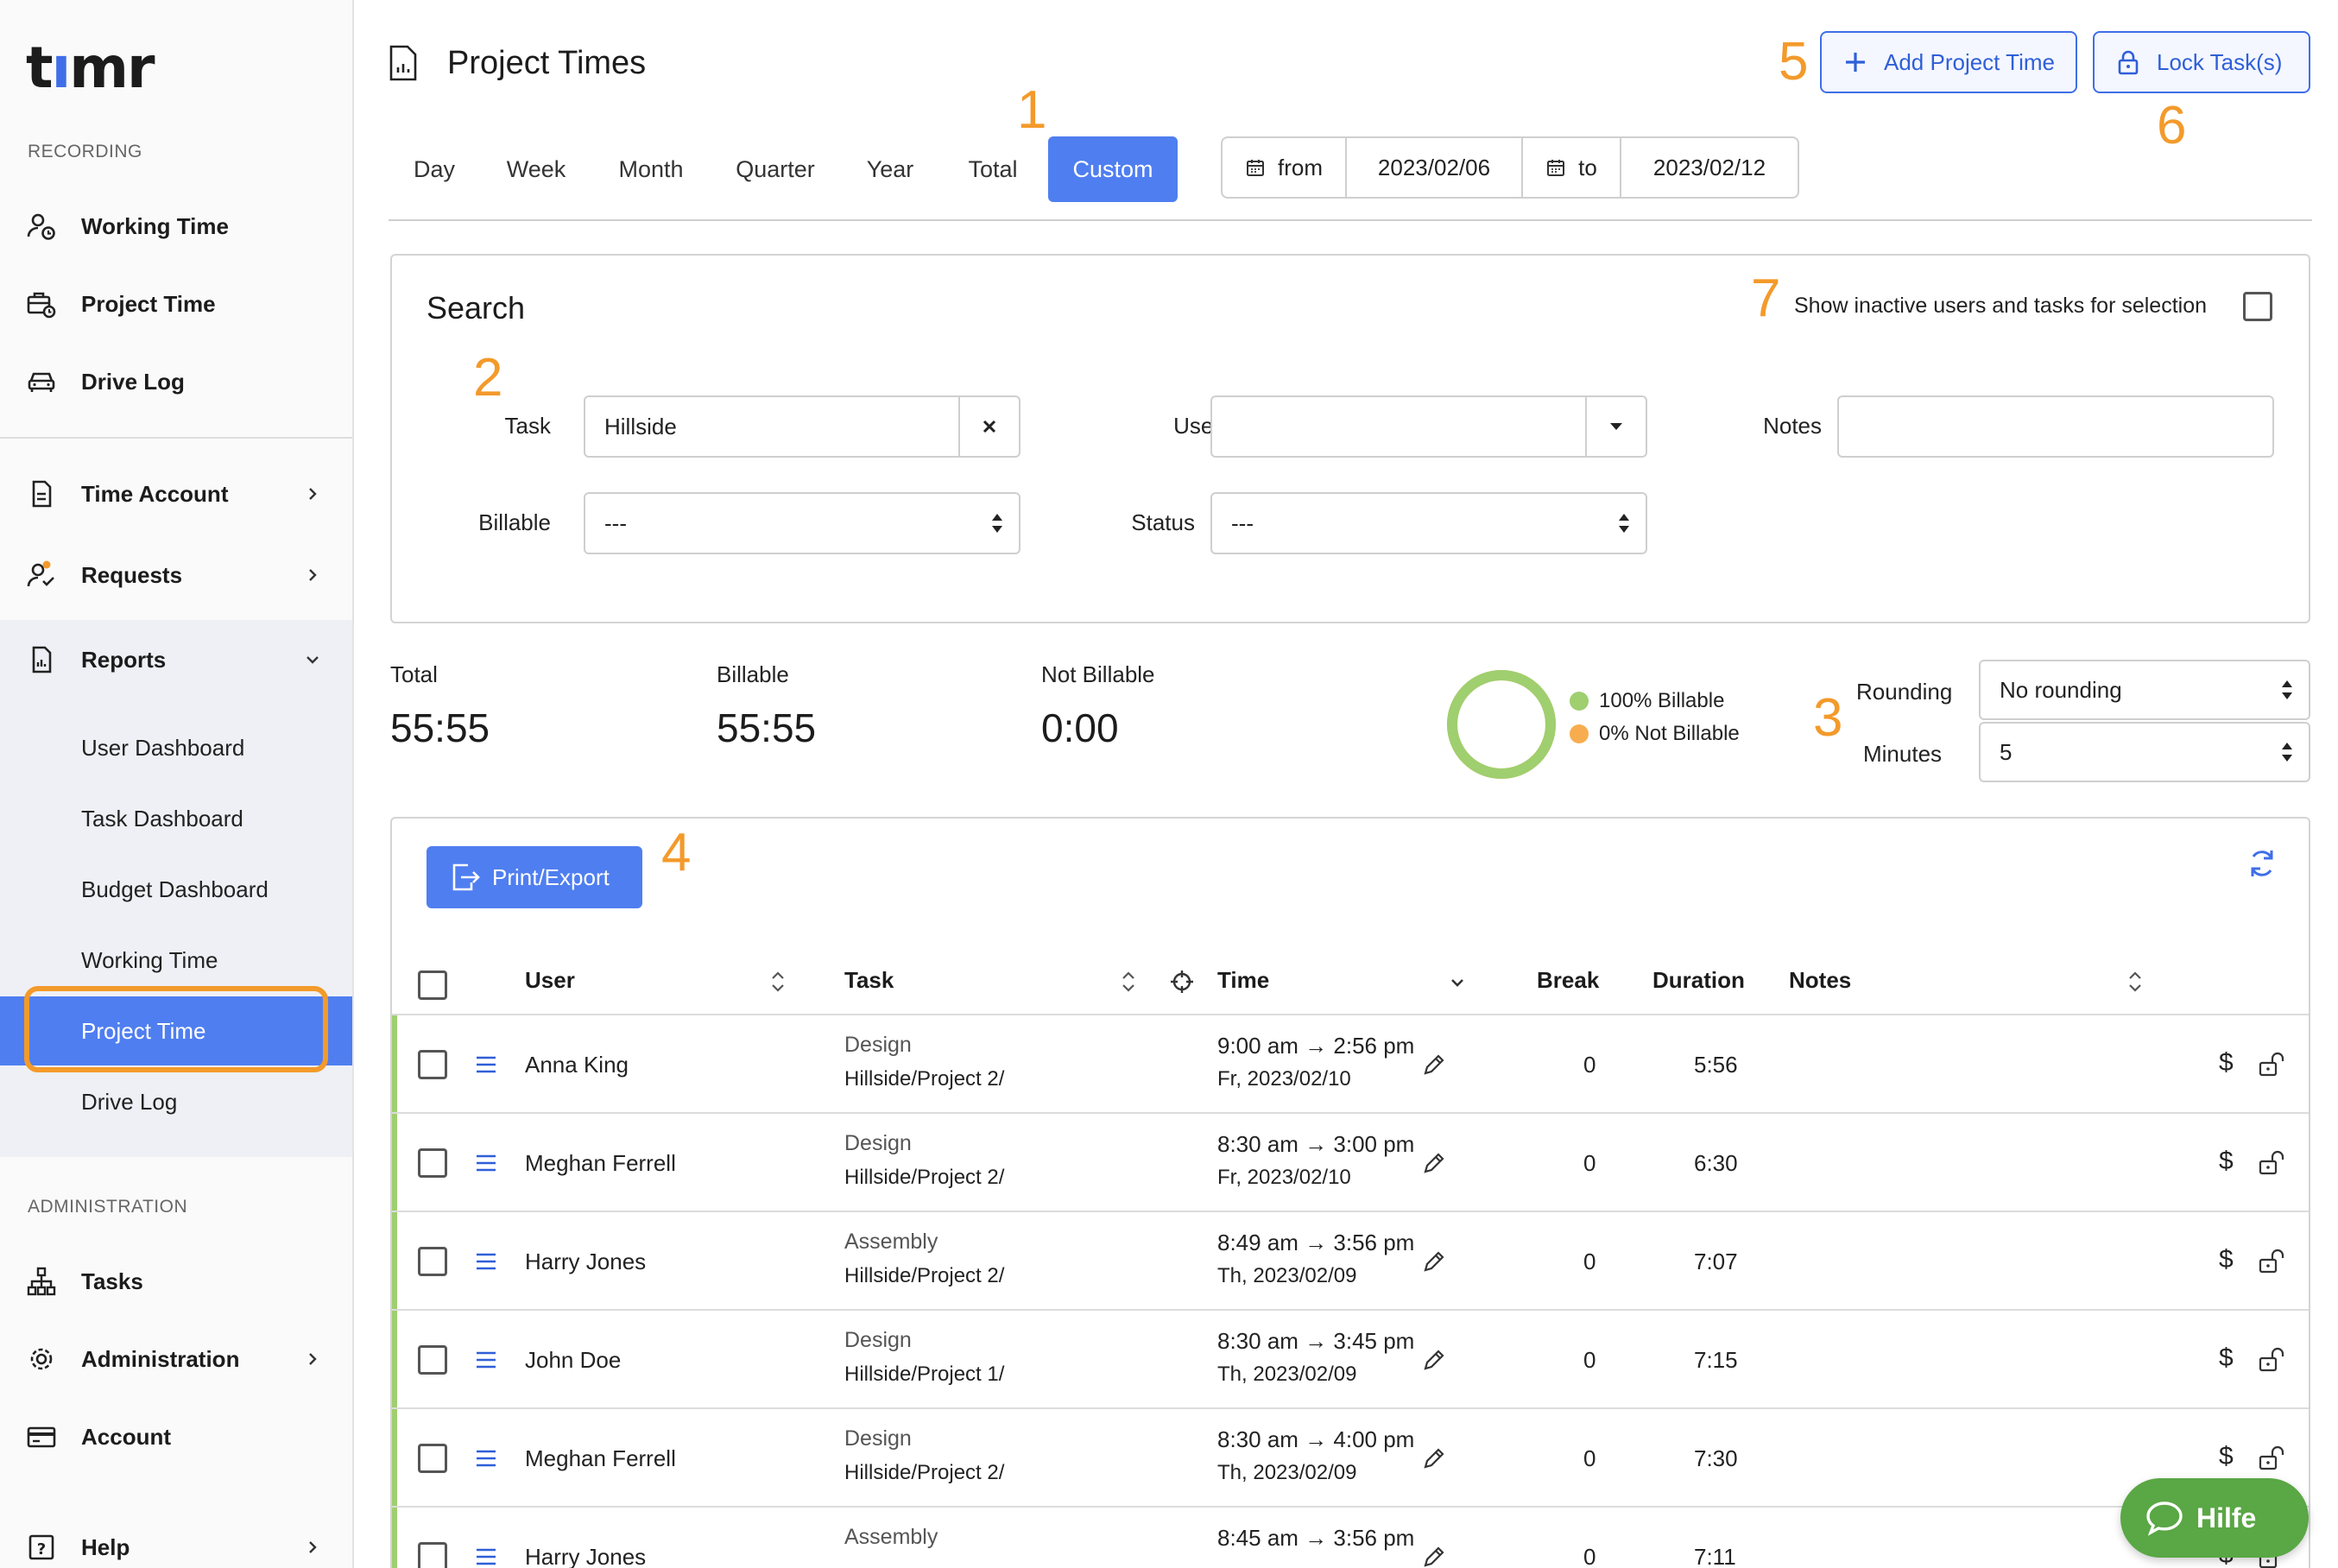  Describe the element at coordinates (176, 960) in the screenshot. I see `sidebar-subitem-working-time: Working Time` at that location.